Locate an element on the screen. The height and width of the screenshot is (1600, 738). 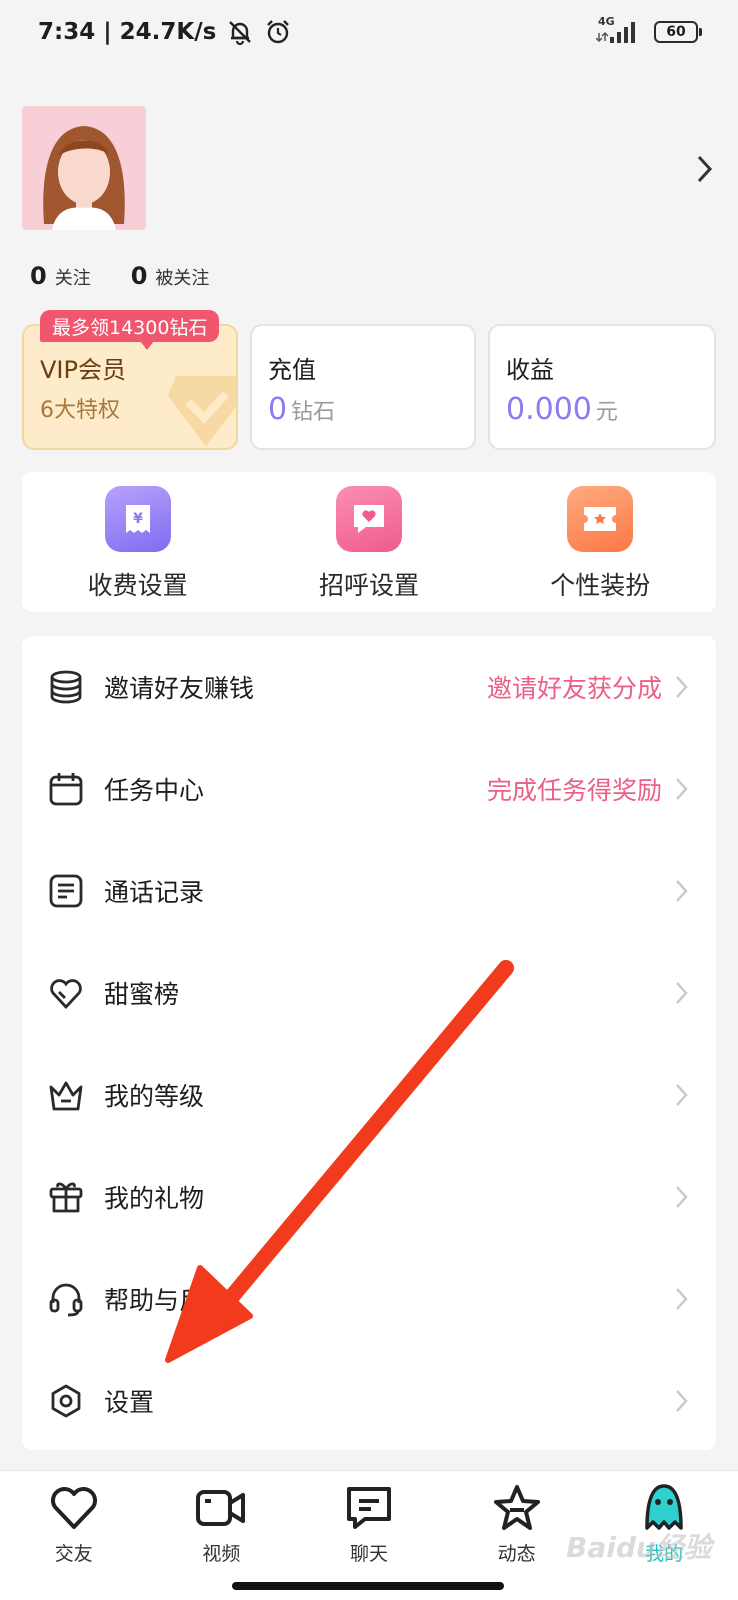
menu-item-sweet-rank: 甜蜜榜 is located at coordinates (369, 993).